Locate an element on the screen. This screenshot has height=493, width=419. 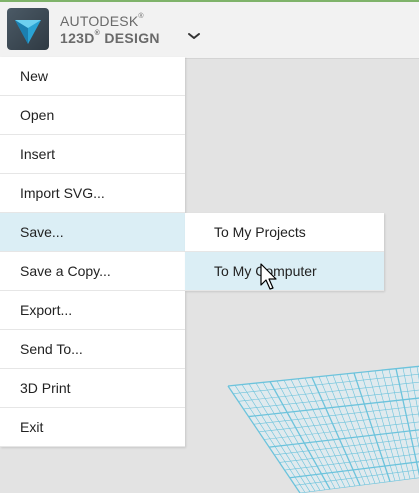
menu-item-open: Open is located at coordinates (92, 115).